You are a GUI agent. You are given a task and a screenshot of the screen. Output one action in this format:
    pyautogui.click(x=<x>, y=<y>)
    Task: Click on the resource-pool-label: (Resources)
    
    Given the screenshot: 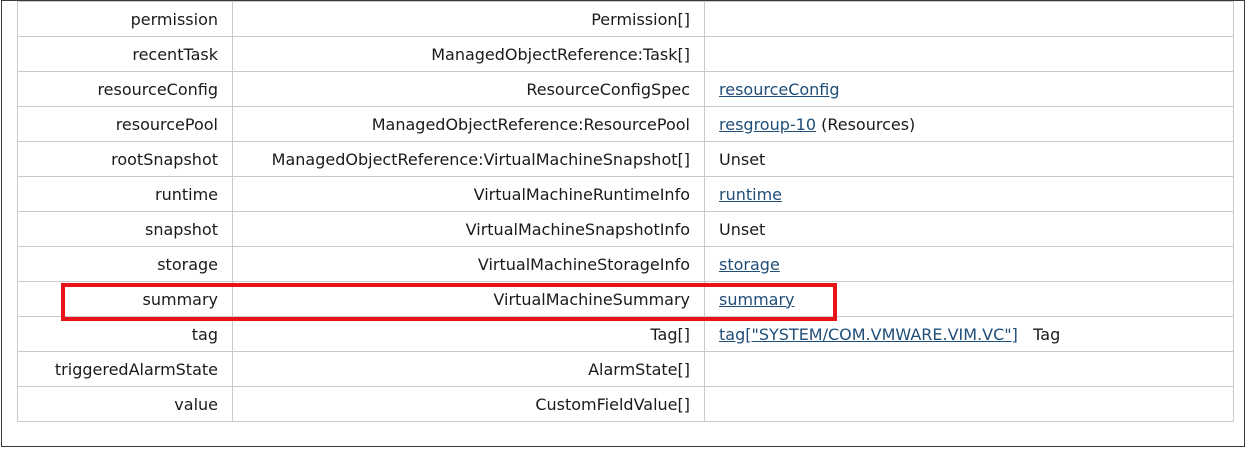 What is the action you would take?
    pyautogui.click(x=866, y=124)
    